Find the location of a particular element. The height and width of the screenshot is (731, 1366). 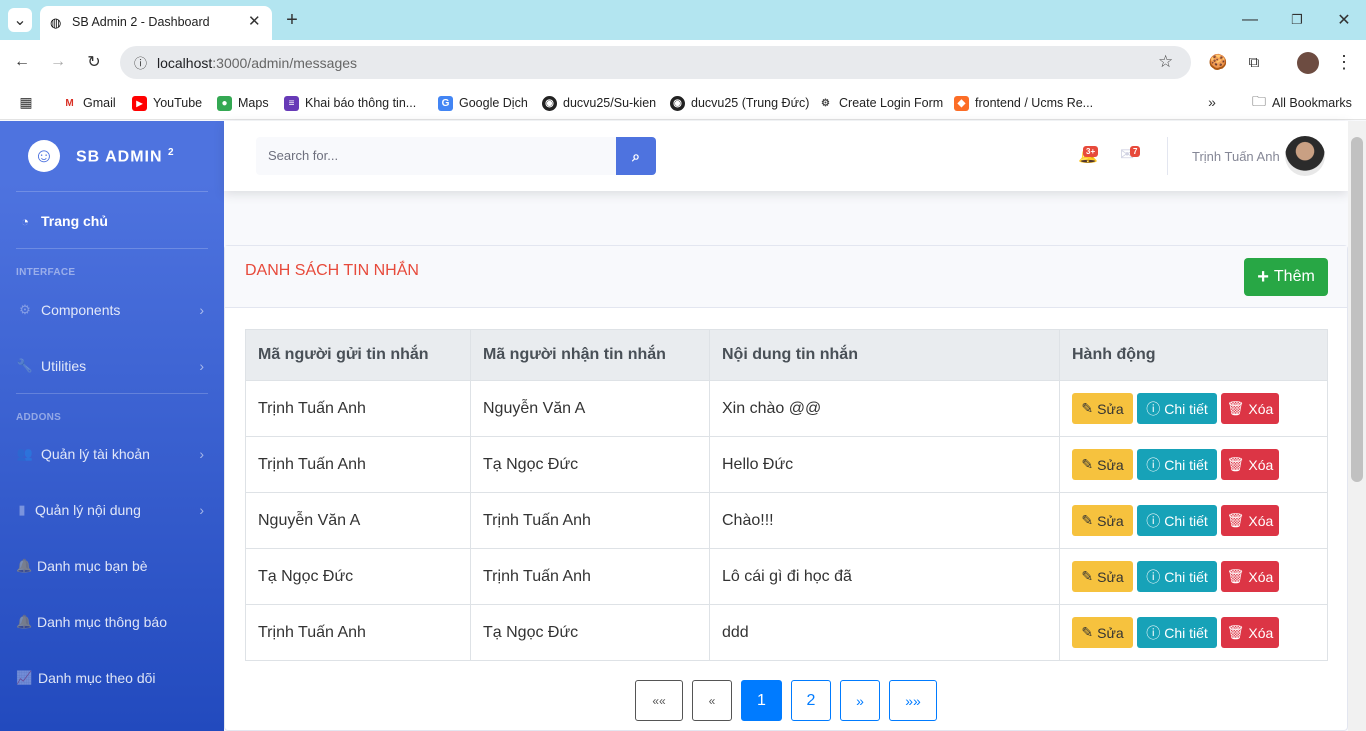

tab-search-icon: ⌄ is located at coordinates (20, 20).